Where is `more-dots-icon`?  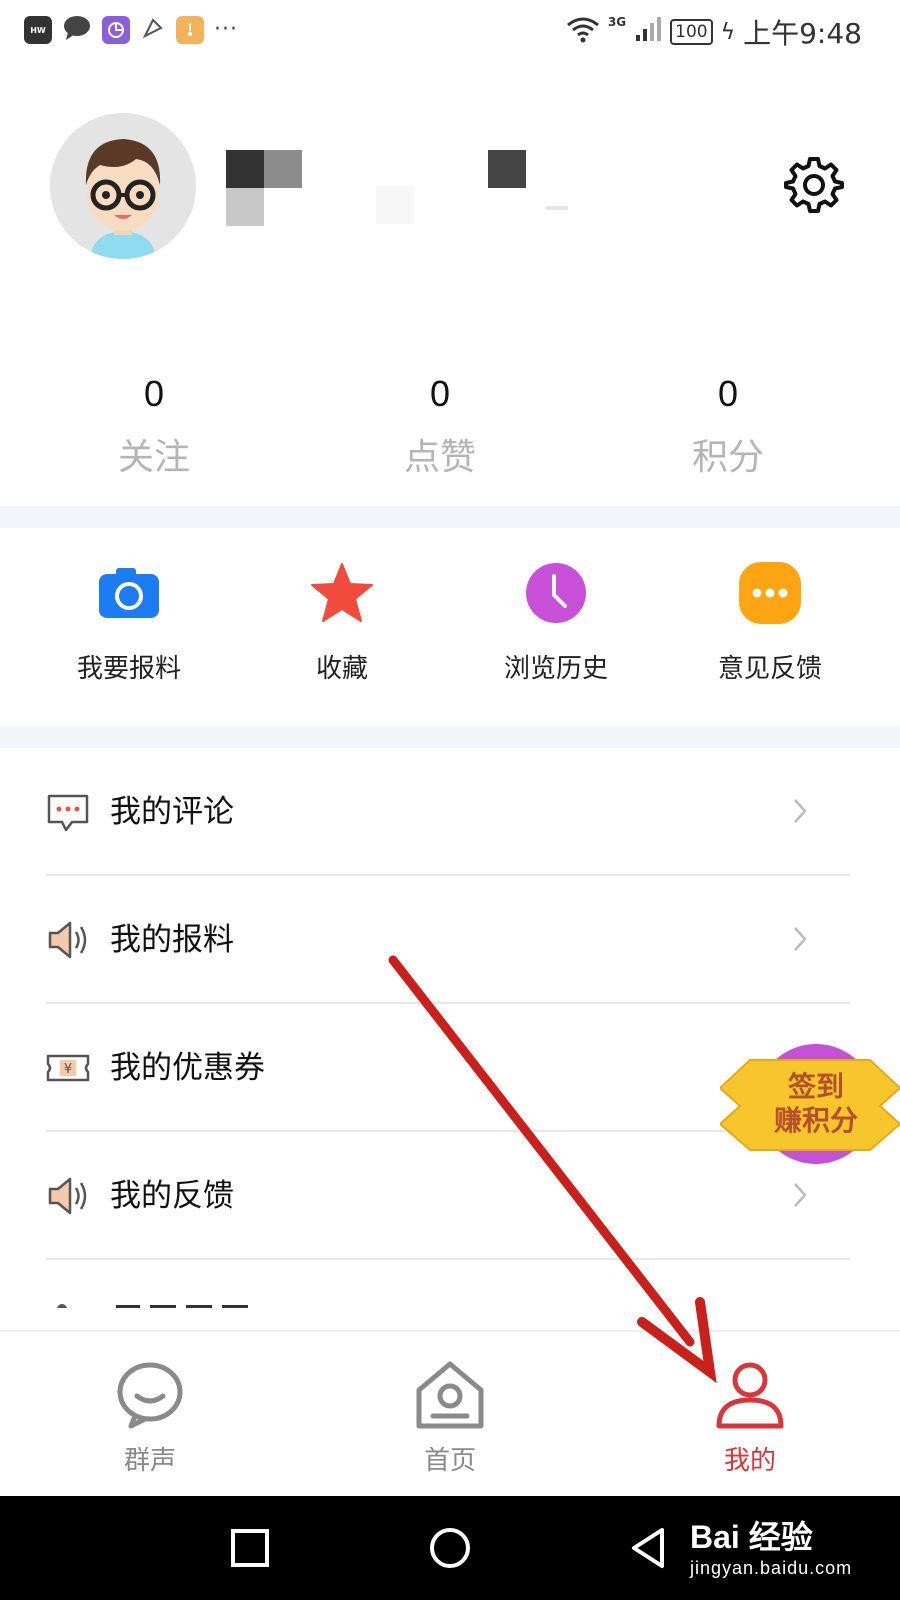
more-dots-icon is located at coordinates (770, 593).